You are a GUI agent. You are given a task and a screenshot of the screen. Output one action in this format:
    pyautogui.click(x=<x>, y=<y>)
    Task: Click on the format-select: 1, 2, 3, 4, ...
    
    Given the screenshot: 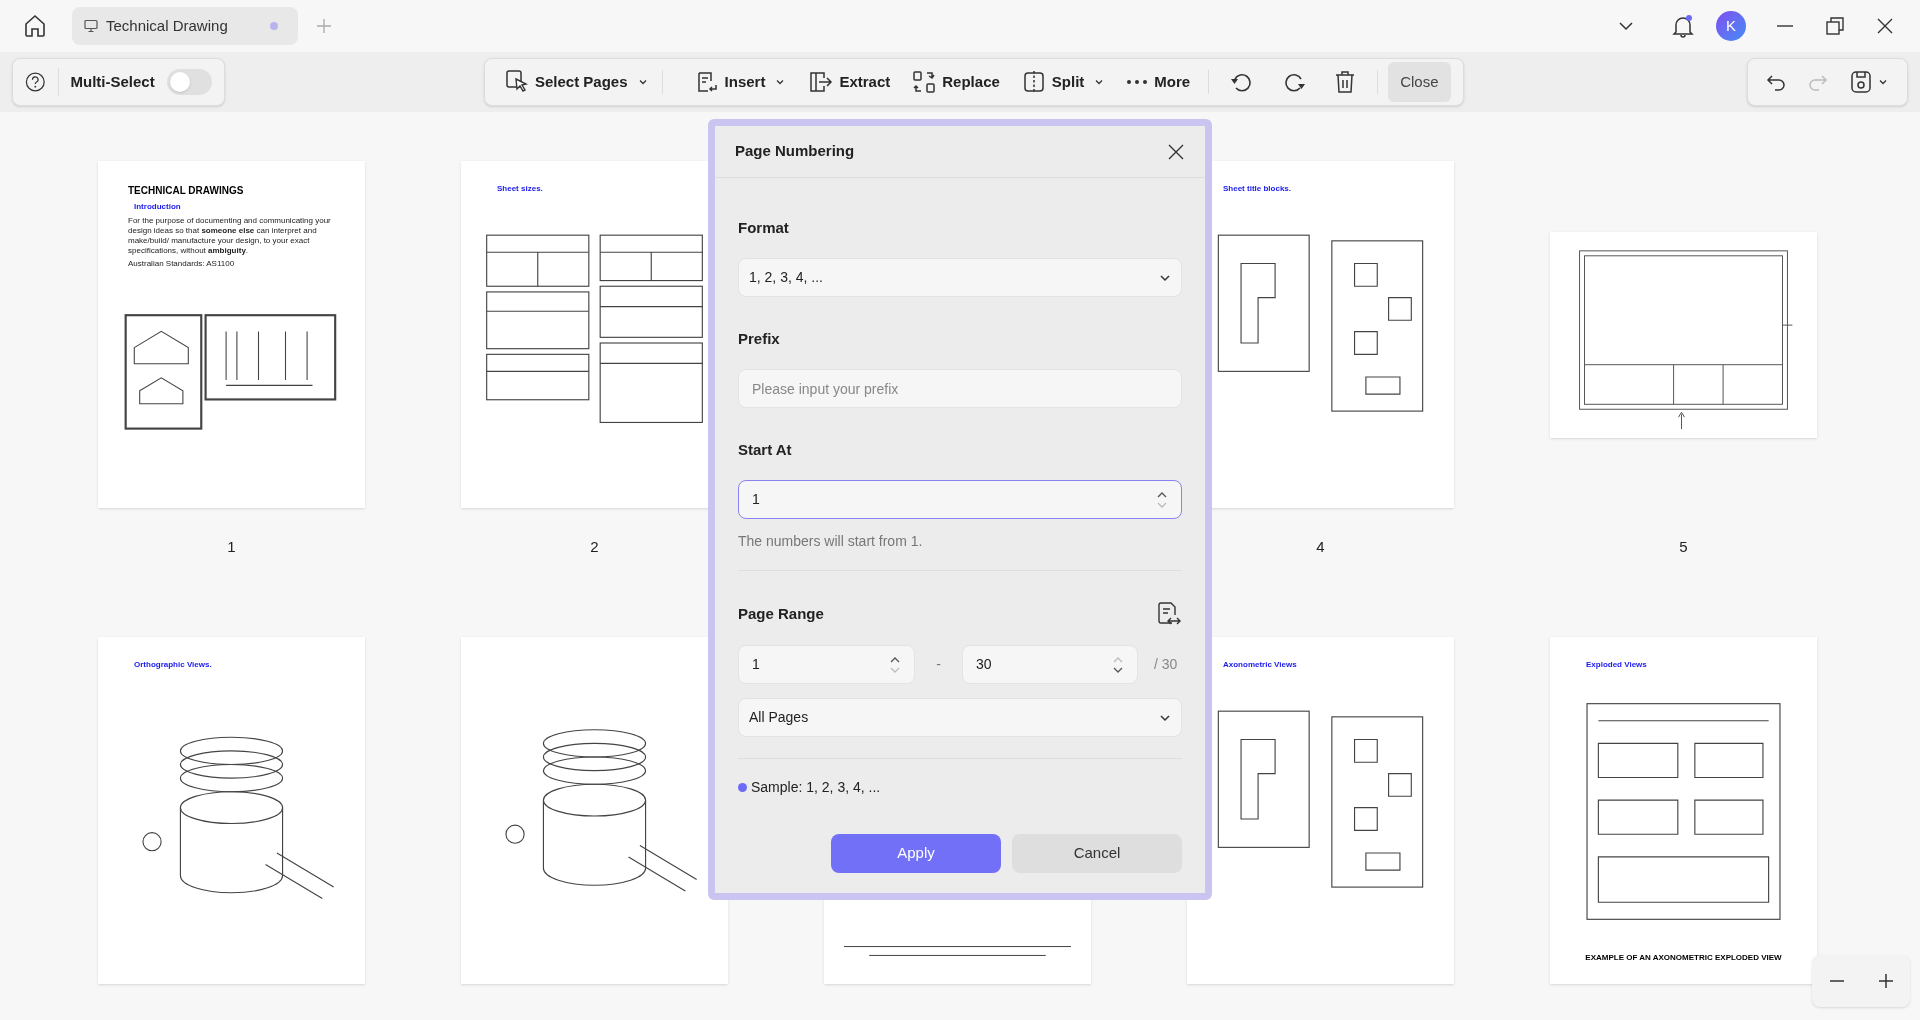 What is the action you would take?
    pyautogui.click(x=960, y=277)
    